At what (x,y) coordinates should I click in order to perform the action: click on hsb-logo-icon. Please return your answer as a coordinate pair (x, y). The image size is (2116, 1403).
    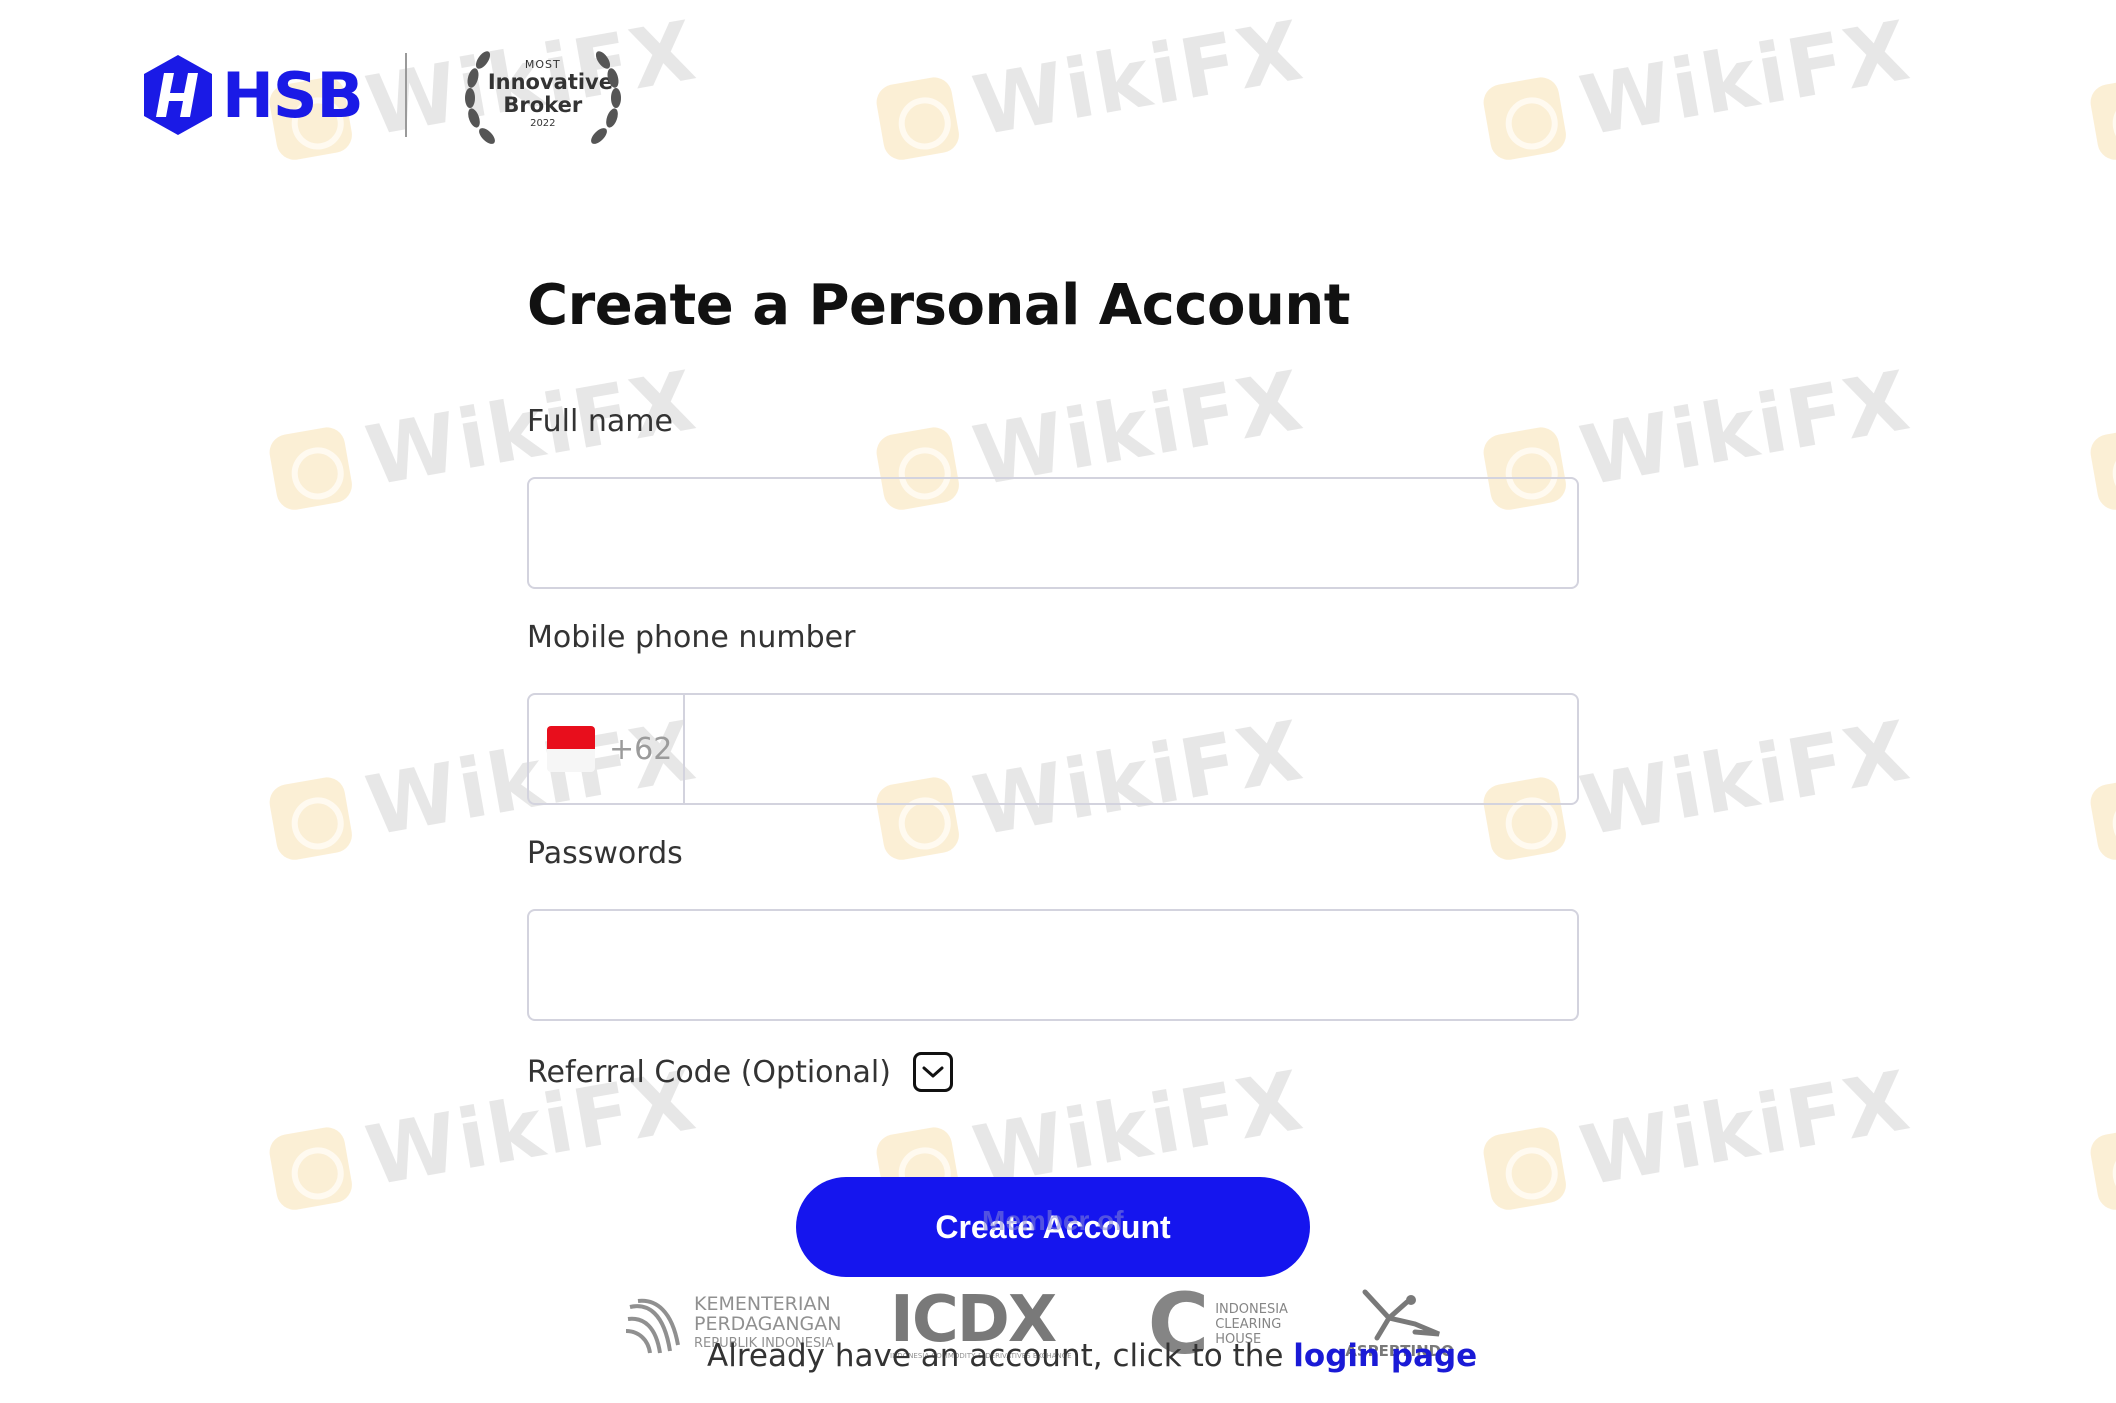
    Looking at the image, I should click on (178, 95).